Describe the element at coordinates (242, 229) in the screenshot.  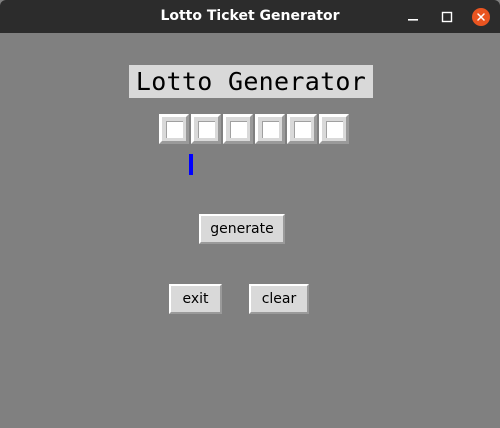
I see `generate-button: generate` at that location.